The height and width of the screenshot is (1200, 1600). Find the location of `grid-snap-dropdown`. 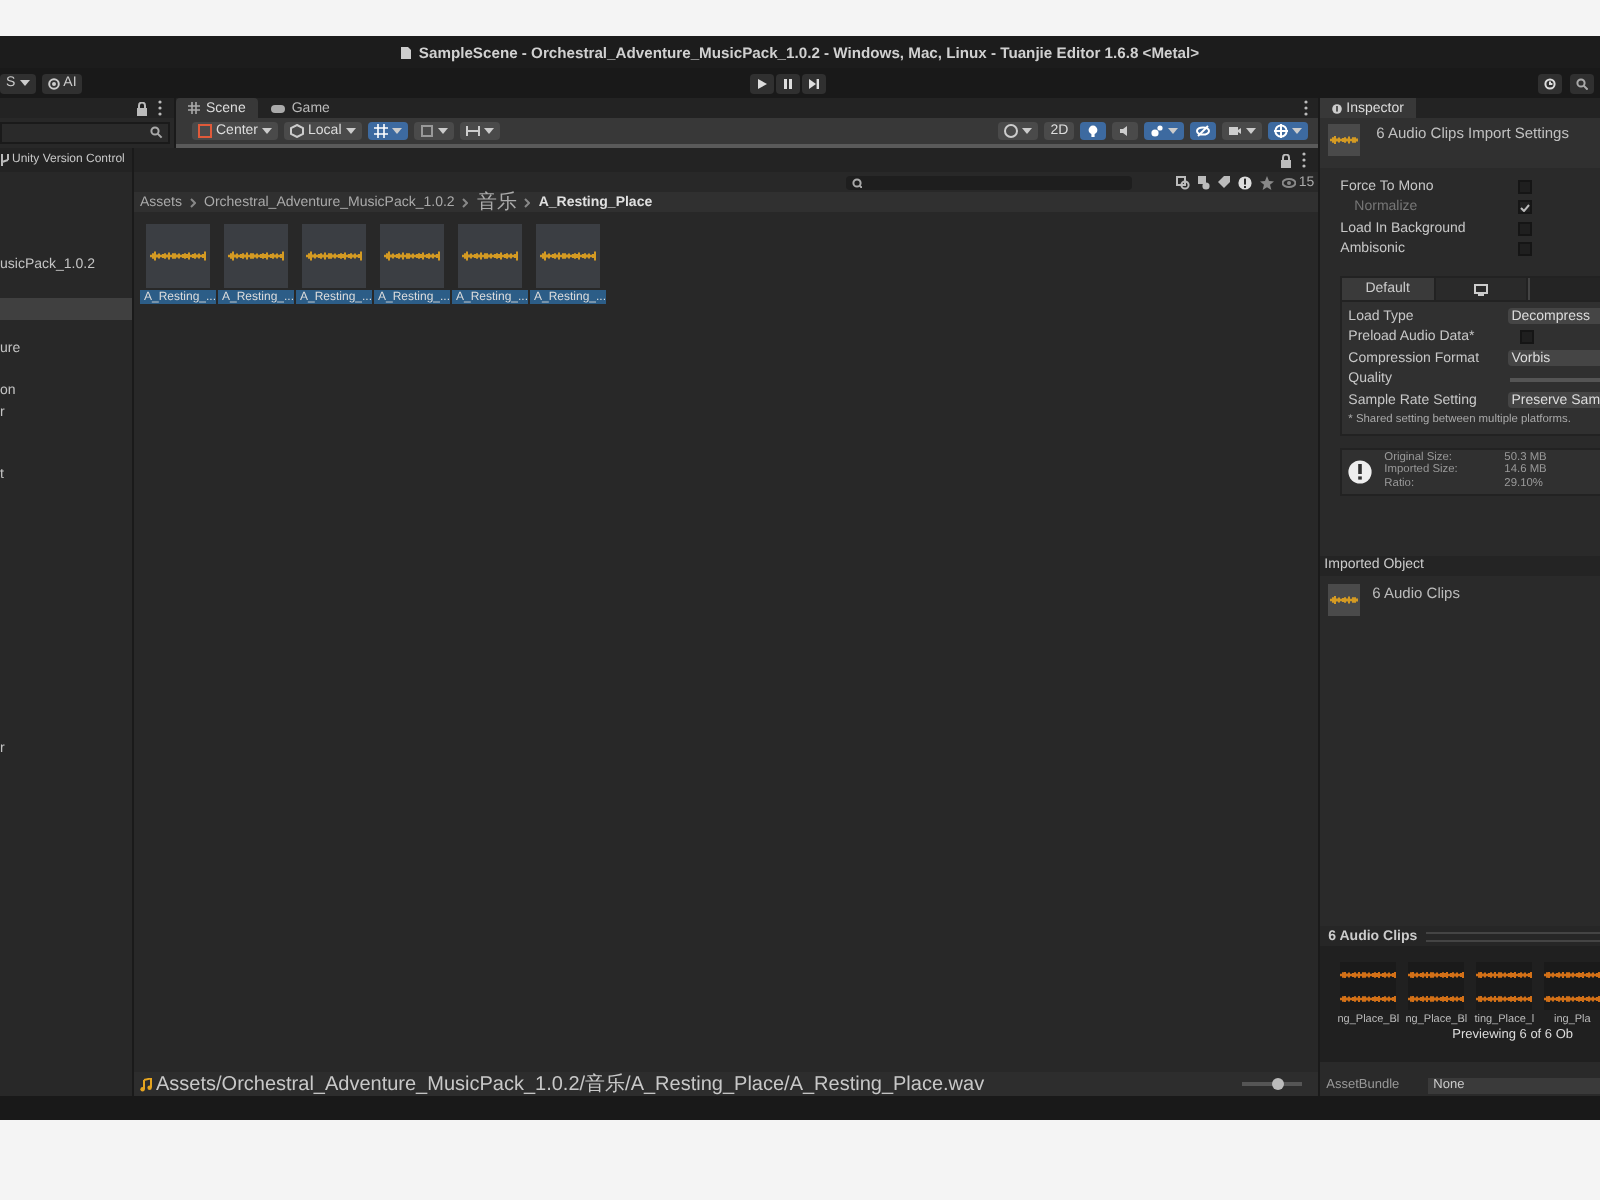

grid-snap-dropdown is located at coordinates (387, 131).